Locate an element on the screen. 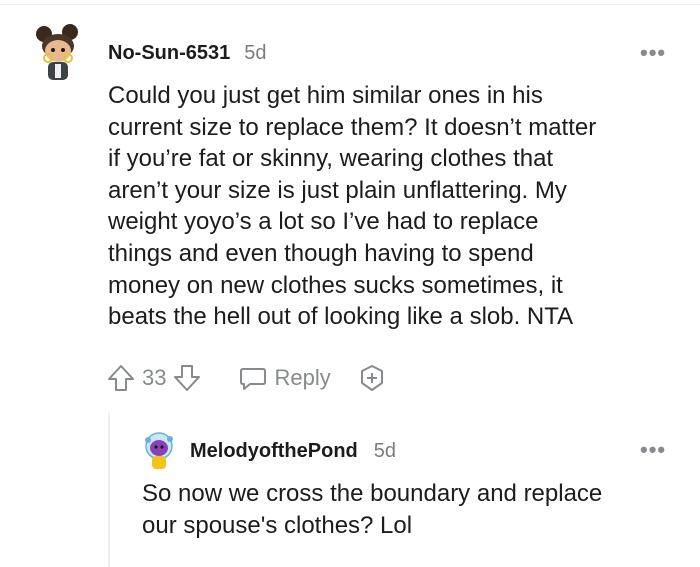 Image resolution: width=700 pixels, height=567 pixels. user-avatar is located at coordinates (58, 53).